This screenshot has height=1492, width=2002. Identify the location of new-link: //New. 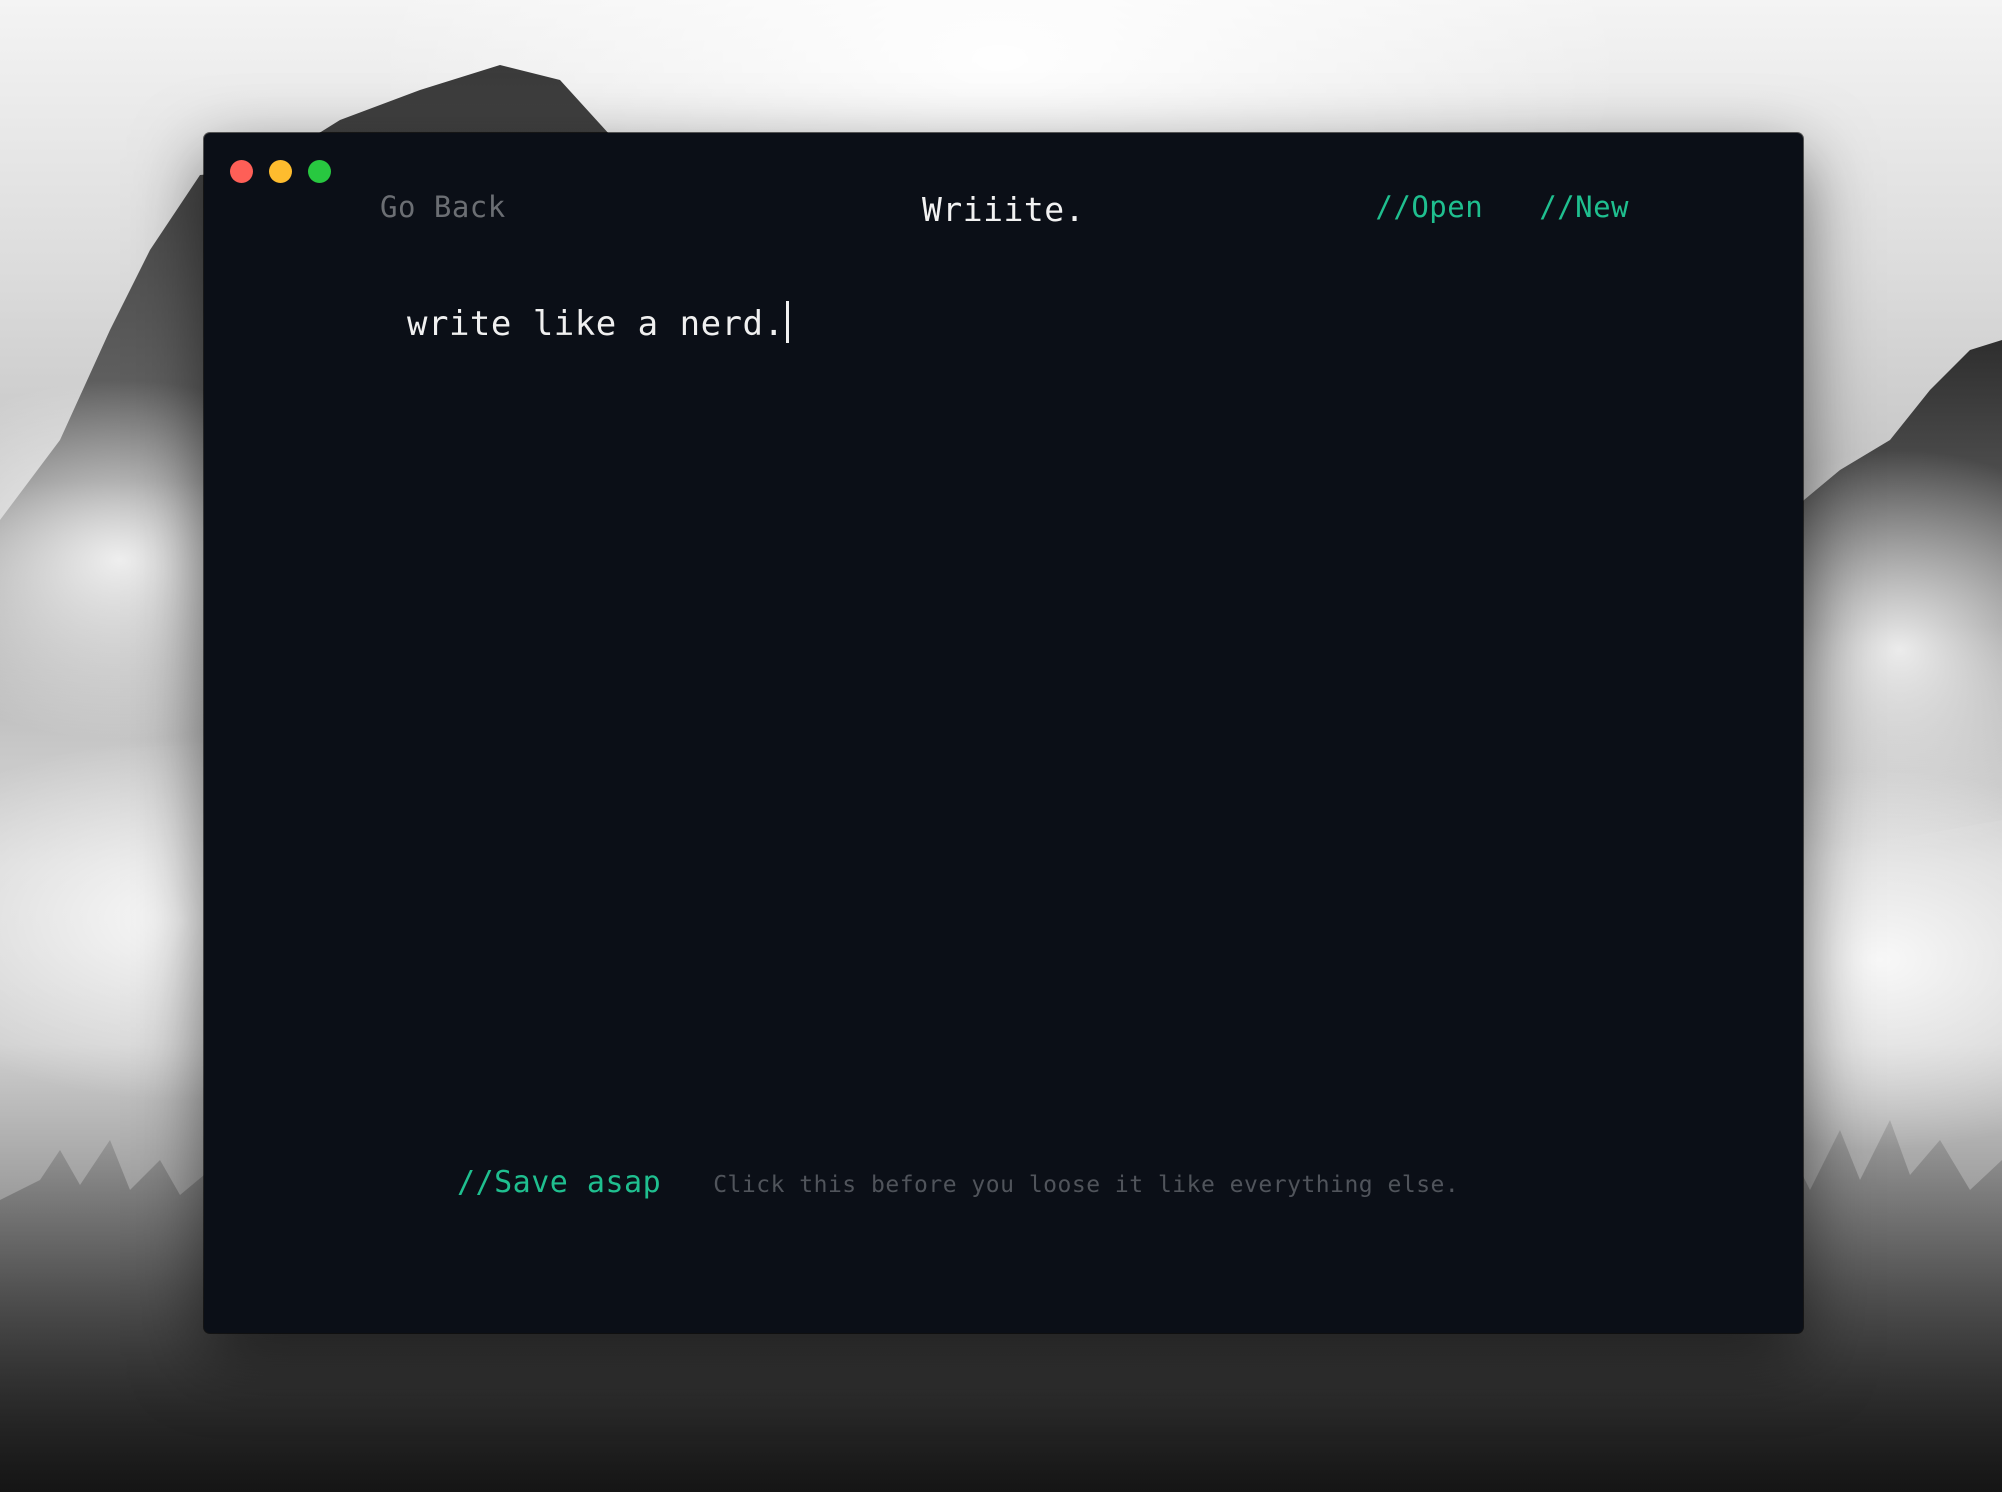
(1584, 207).